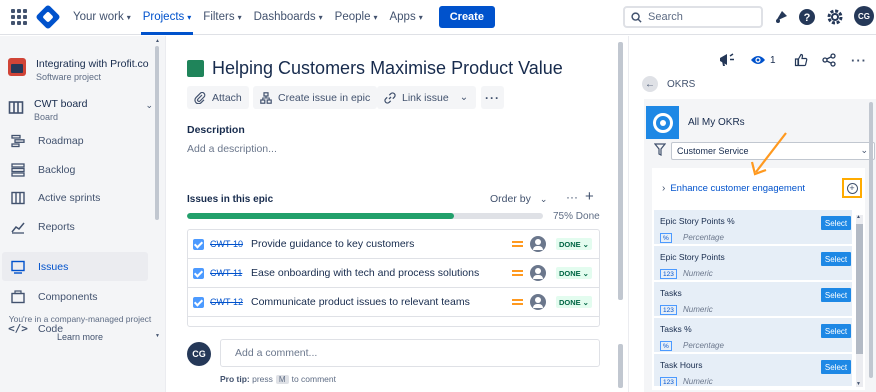  What do you see at coordinates (753, 226) in the screenshot?
I see `list-item: Epic Story Points % % Percentage Select` at bounding box center [753, 226].